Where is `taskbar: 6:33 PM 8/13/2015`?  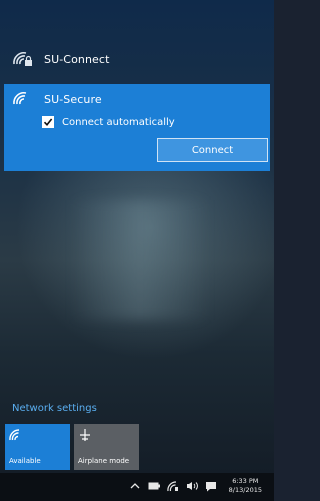
taskbar: 6:33 PM 8/13/2015 is located at coordinates (137, 487).